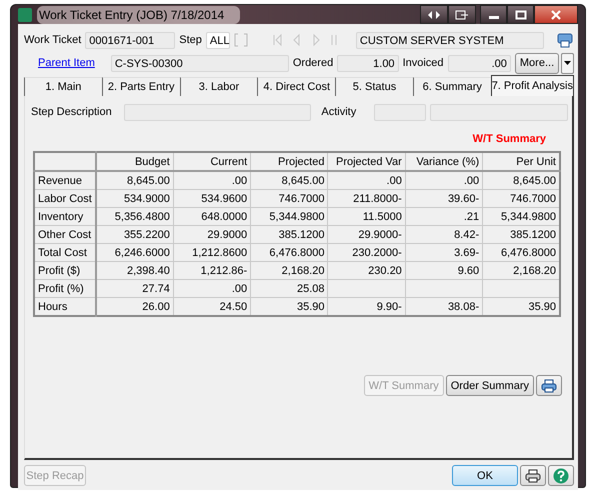 The image size is (594, 496). I want to click on invoiced-field: .00, so click(479, 63).